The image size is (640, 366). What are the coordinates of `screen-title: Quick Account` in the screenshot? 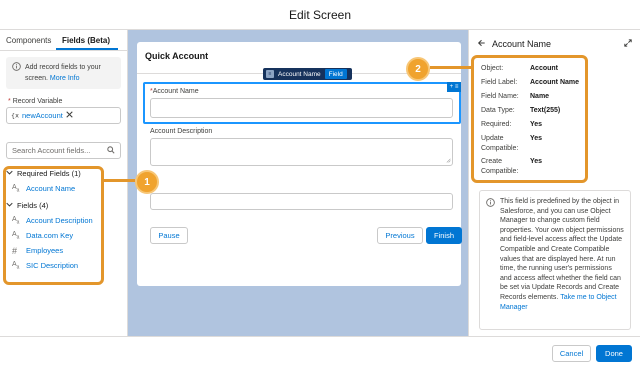 It's located at (177, 56).